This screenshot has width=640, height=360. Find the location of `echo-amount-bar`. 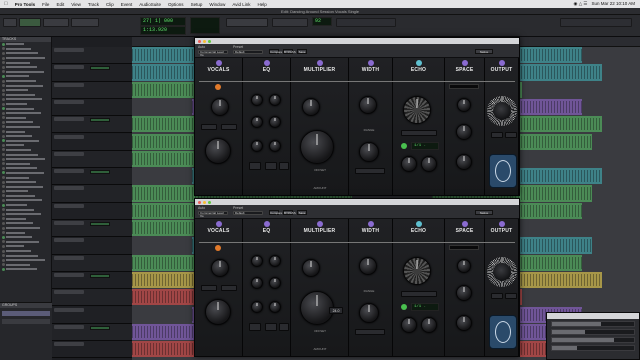

echo-amount-bar is located at coordinates (419, 294).